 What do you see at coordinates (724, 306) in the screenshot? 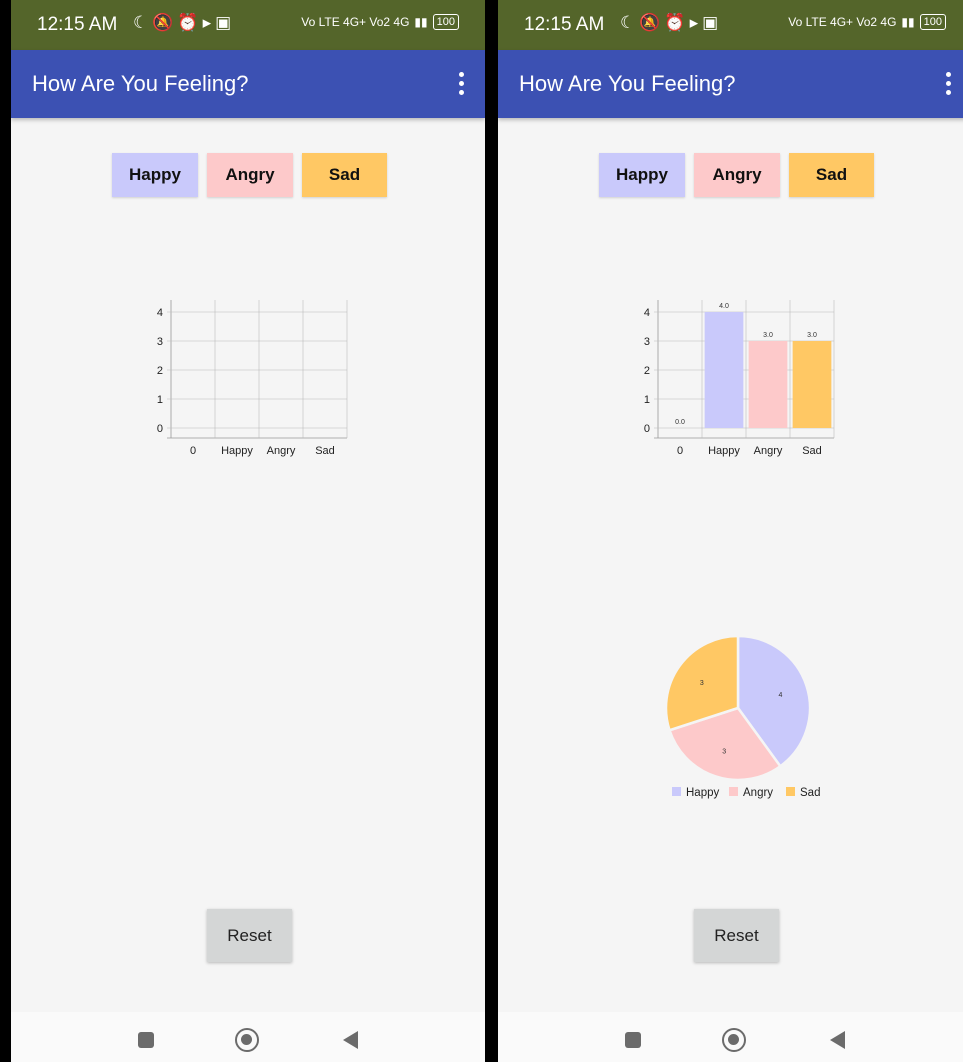
I see `bar-value-label: 4.0` at bounding box center [724, 306].